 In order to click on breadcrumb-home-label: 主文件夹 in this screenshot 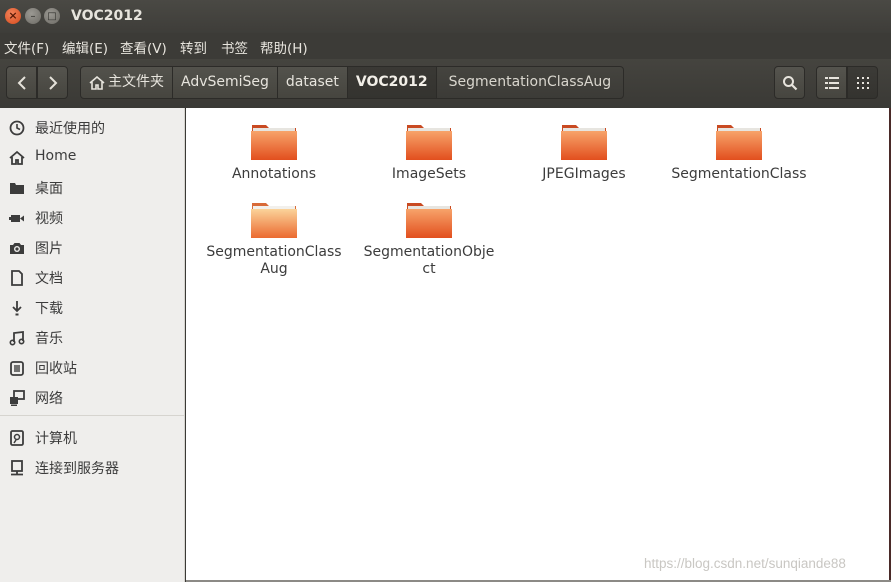, I will do `click(136, 82)`.